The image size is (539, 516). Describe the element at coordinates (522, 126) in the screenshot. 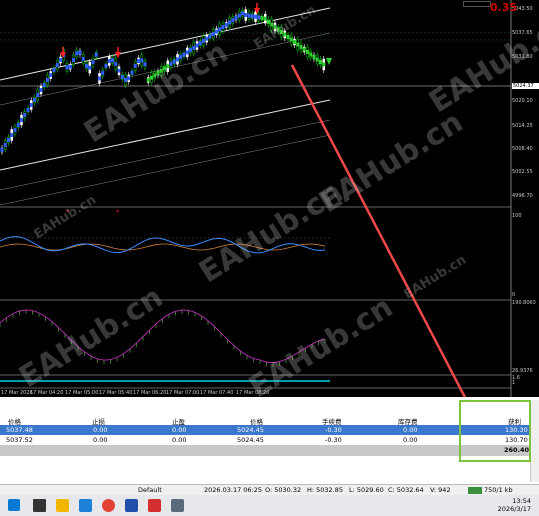

I see `price-axis-label: 5014.25` at that location.